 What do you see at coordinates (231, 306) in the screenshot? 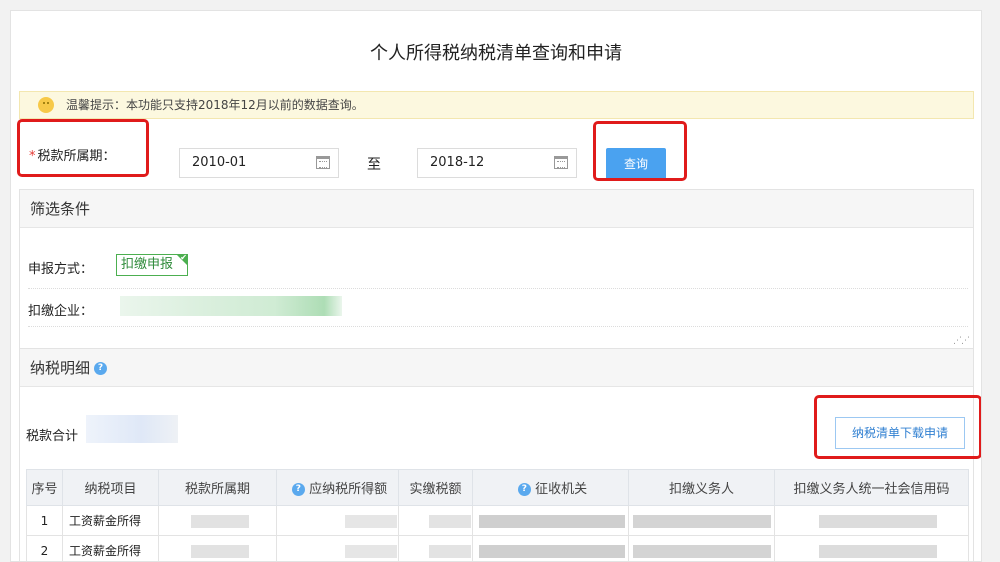
I see `company-value-redacted` at bounding box center [231, 306].